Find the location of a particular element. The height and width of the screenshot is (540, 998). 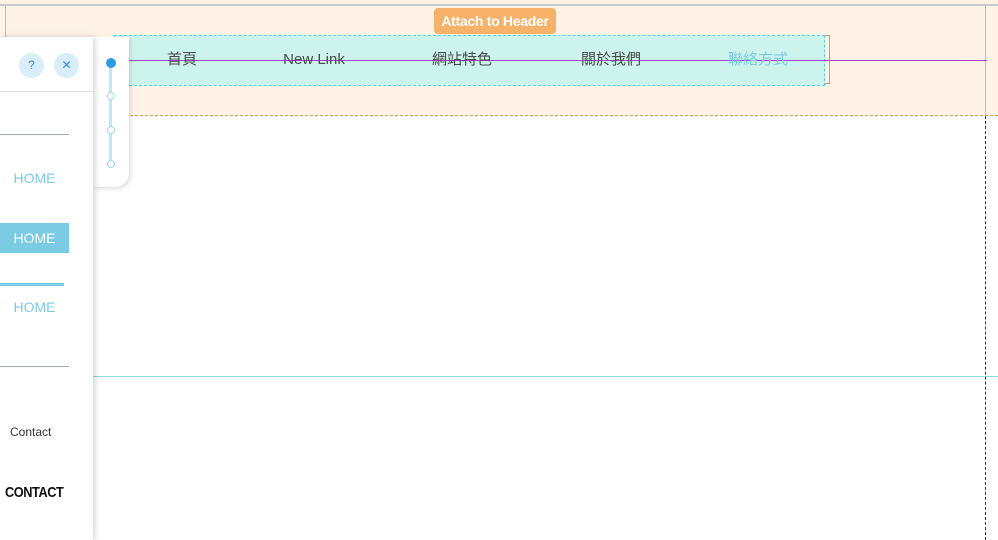

menu-design-panel: ? ✕ HOME HOME HOME Contact CONTACT is located at coordinates (46, 288).